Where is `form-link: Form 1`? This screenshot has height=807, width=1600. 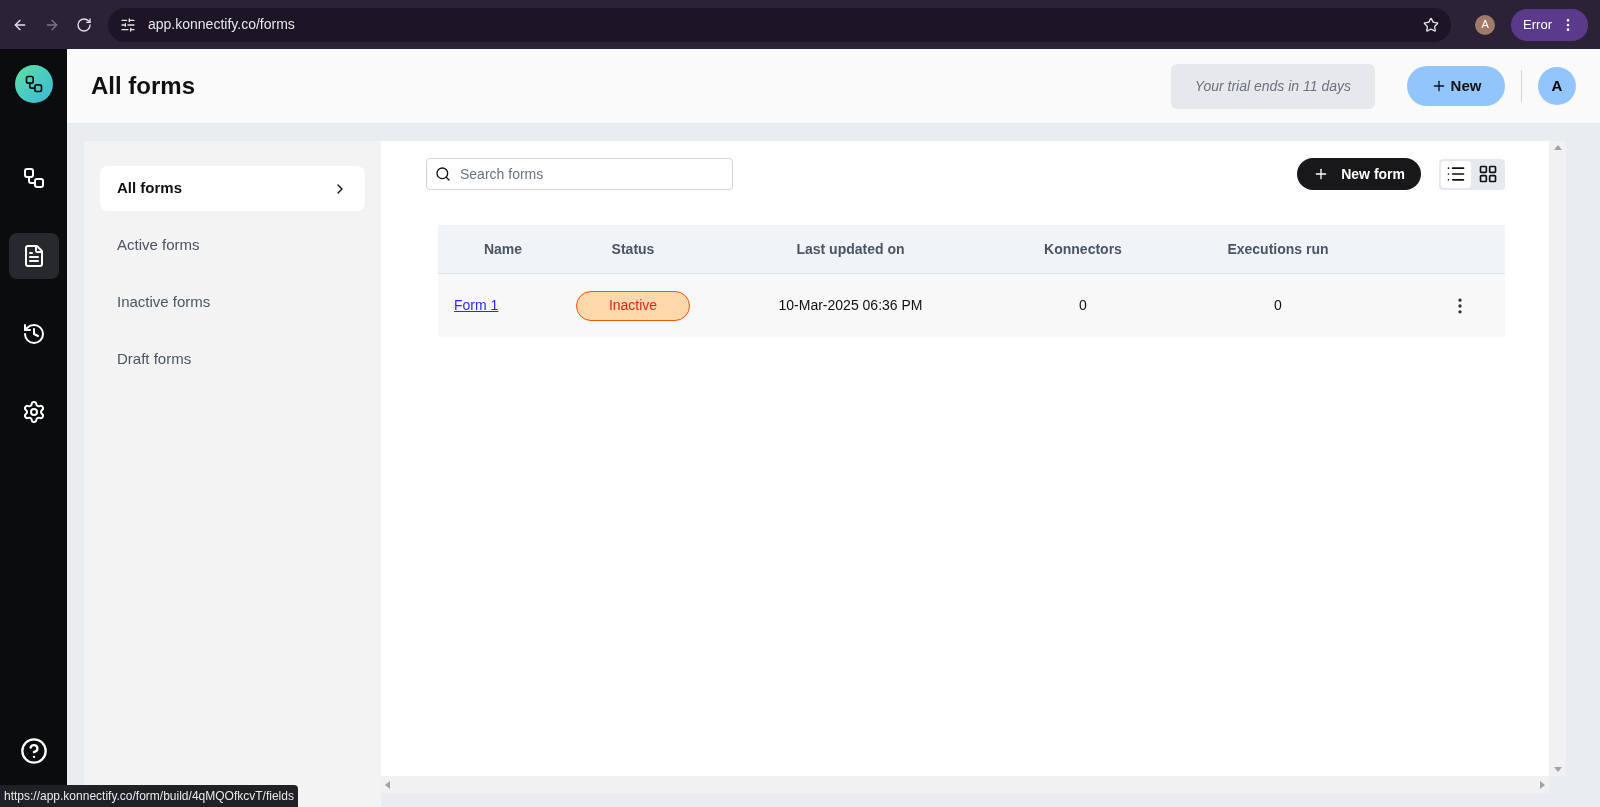
form-link: Form 1 is located at coordinates (476, 305).